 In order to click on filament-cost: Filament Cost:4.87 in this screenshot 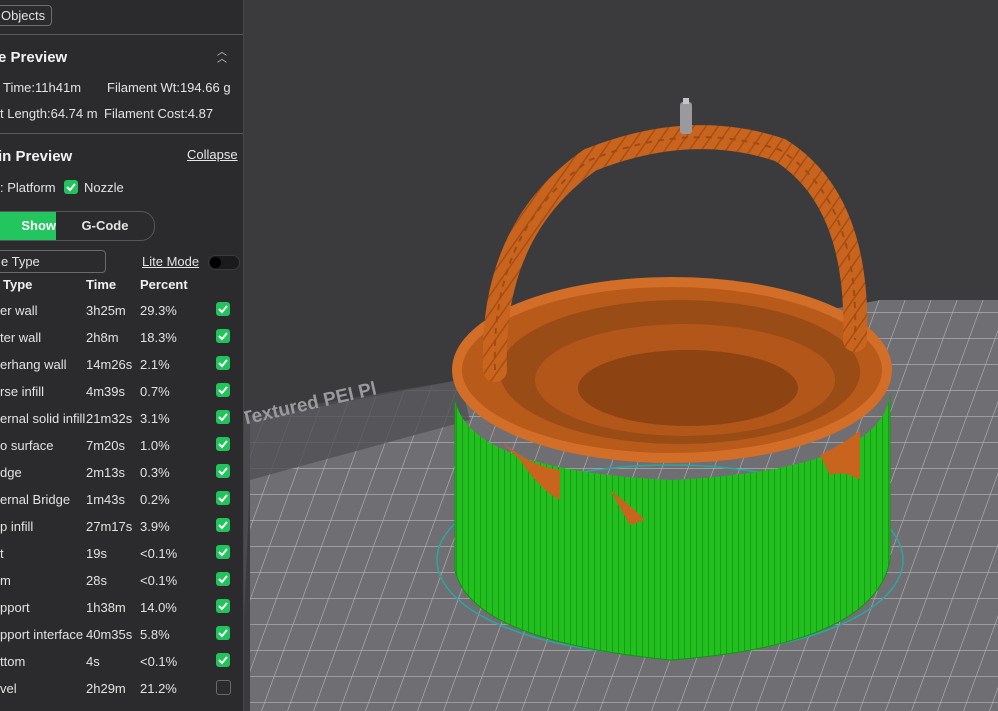, I will do `click(159, 113)`.